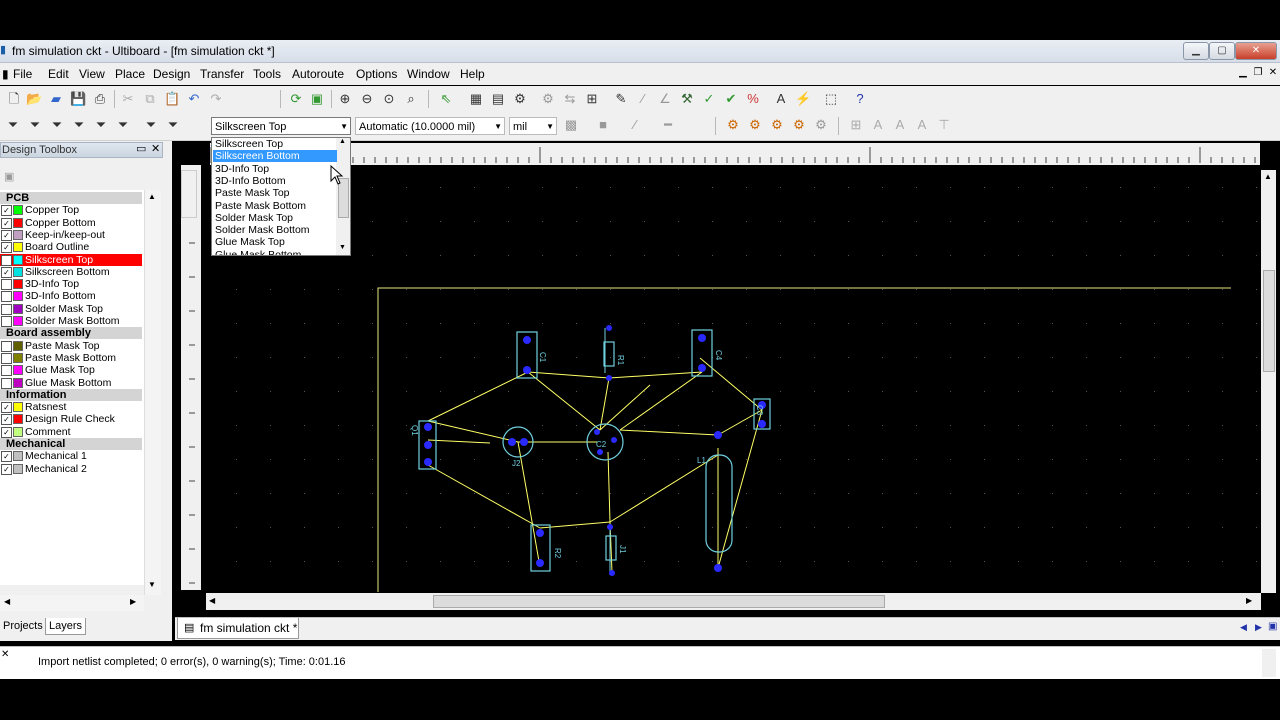 This screenshot has width=1280, height=720. Describe the element at coordinates (860, 99) in the screenshot. I see `help-icon: ?` at that location.